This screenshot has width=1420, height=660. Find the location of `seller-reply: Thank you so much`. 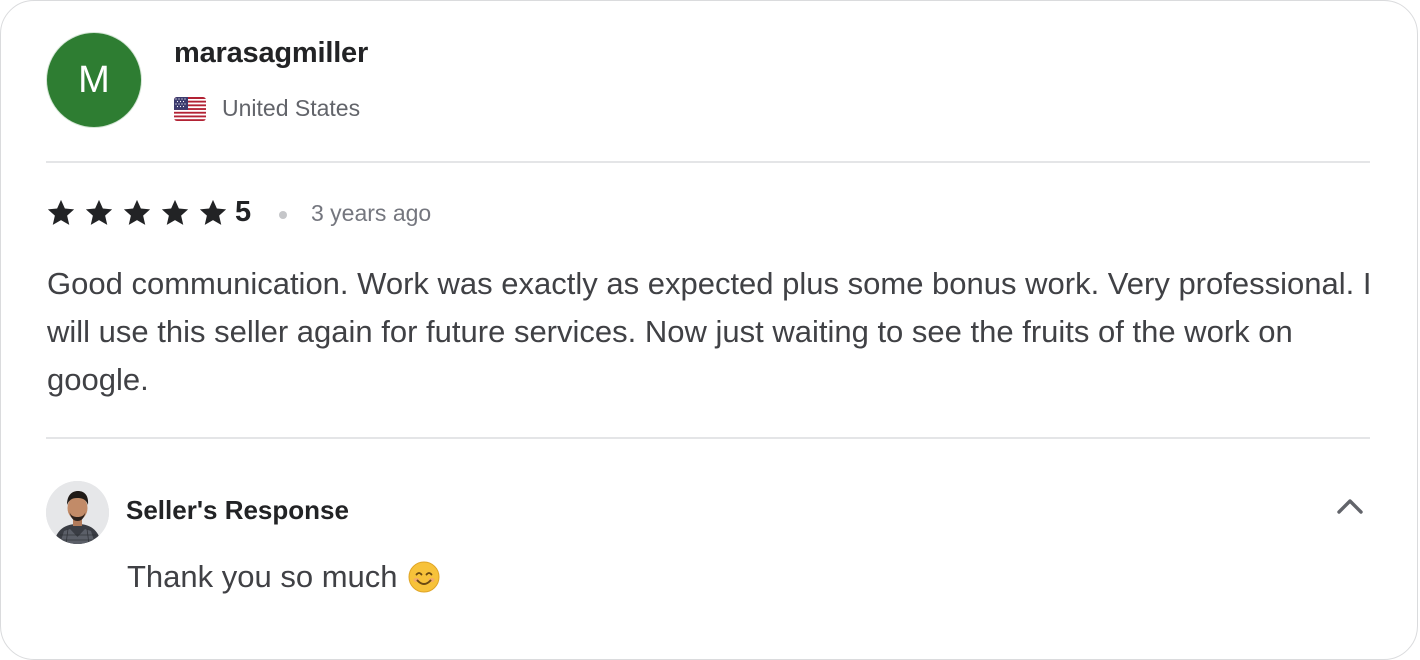

seller-reply: Thank you so much is located at coordinates (283, 577).